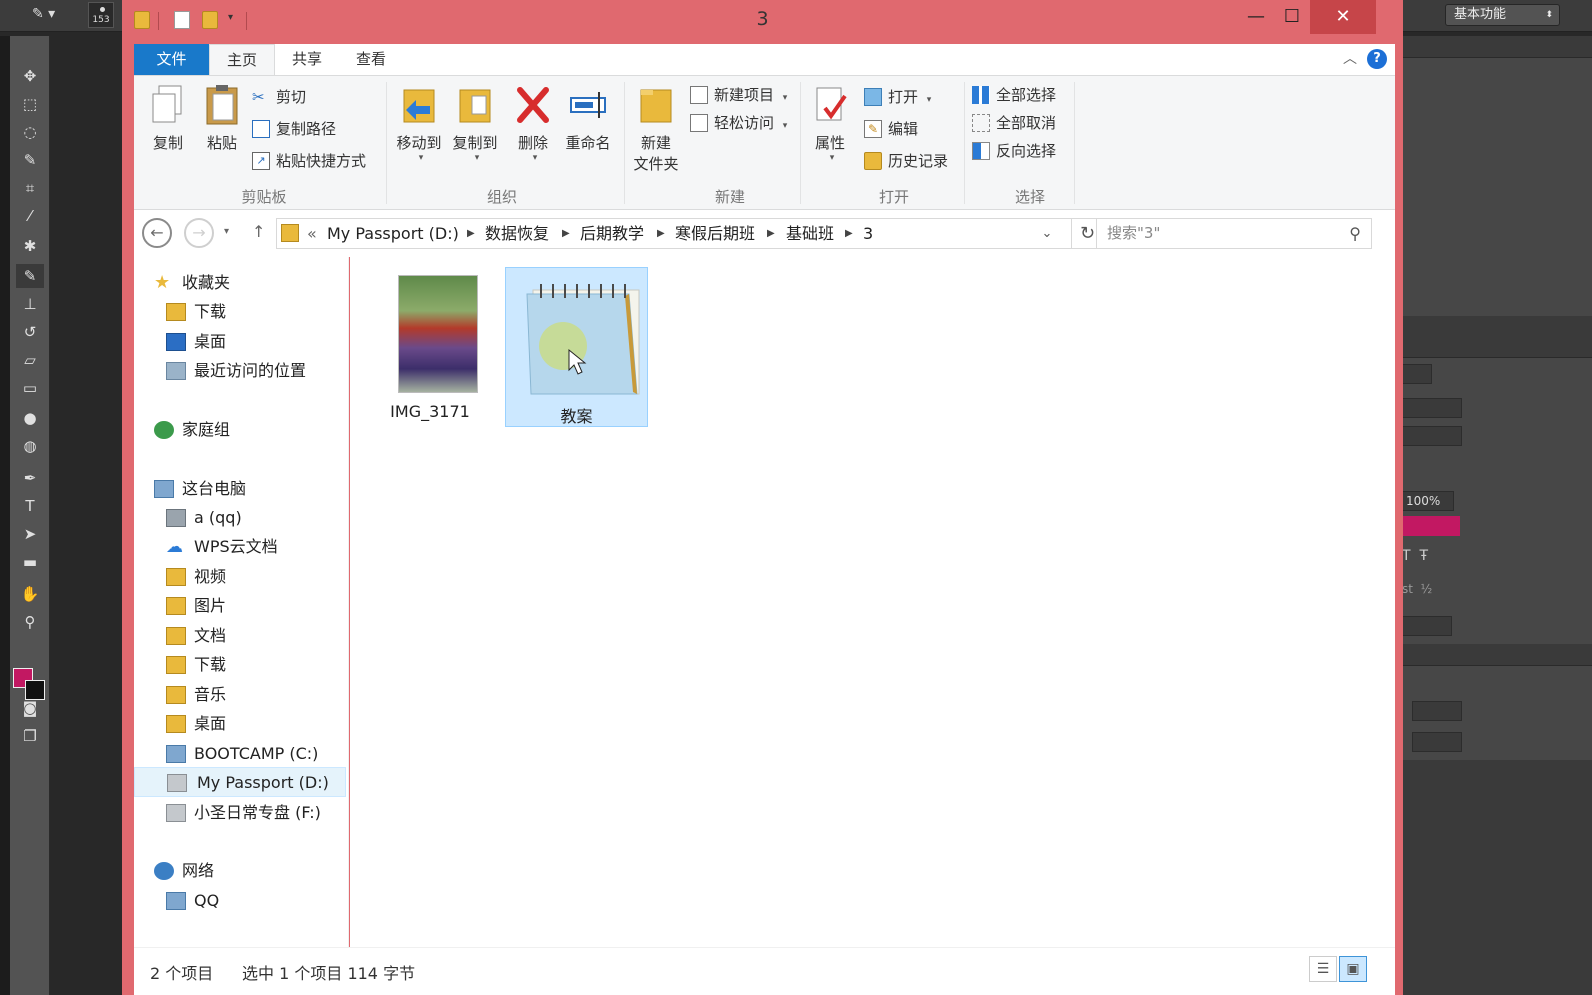  Describe the element at coordinates (258, 231) in the screenshot. I see `up-button: ↑` at that location.